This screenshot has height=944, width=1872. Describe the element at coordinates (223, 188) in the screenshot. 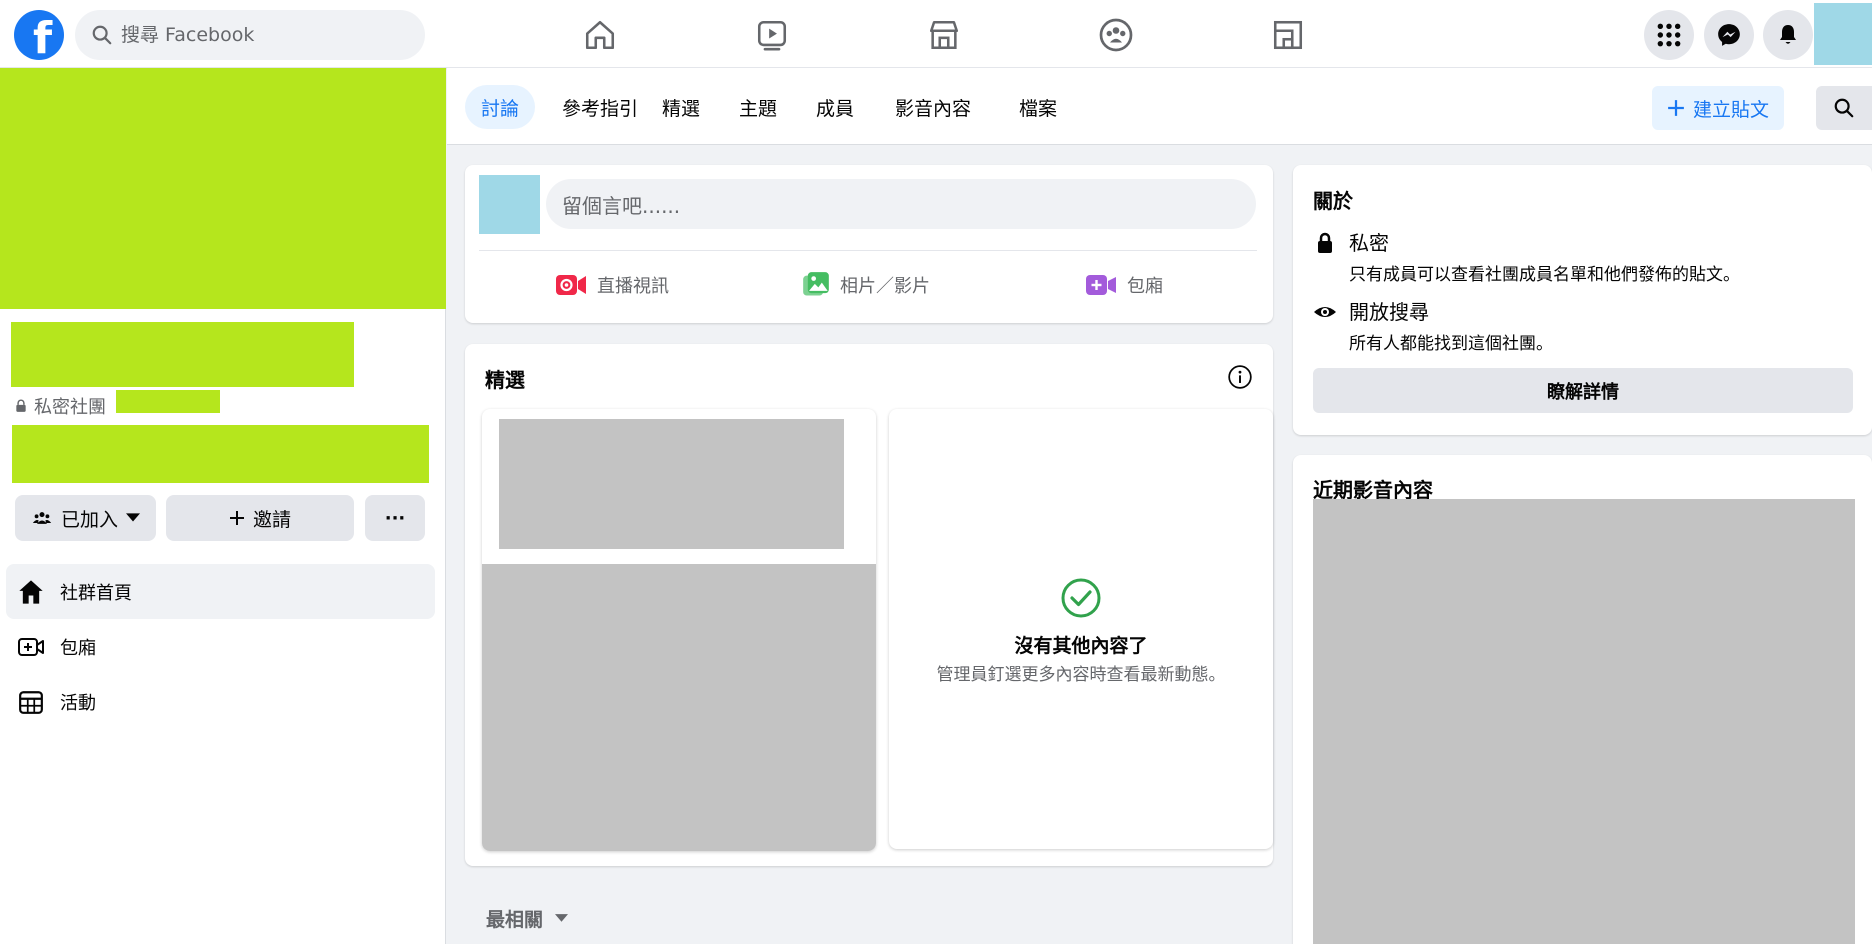

I see `cover-photo-redacted` at that location.